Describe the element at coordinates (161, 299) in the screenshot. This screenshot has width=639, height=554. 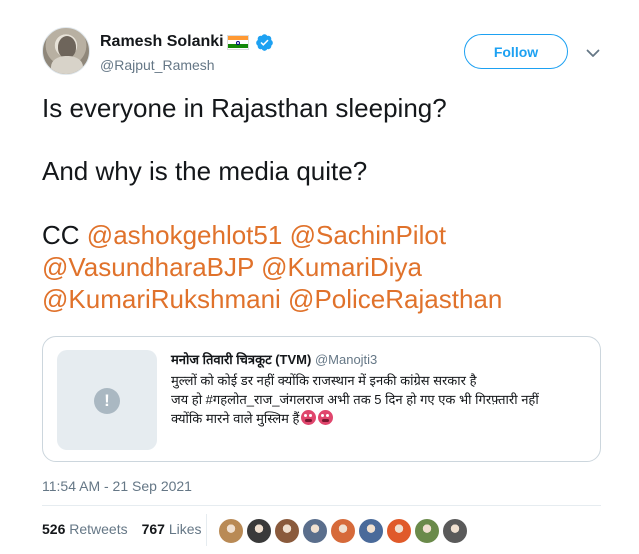
I see `mention-link: @KumariRukshmani` at that location.